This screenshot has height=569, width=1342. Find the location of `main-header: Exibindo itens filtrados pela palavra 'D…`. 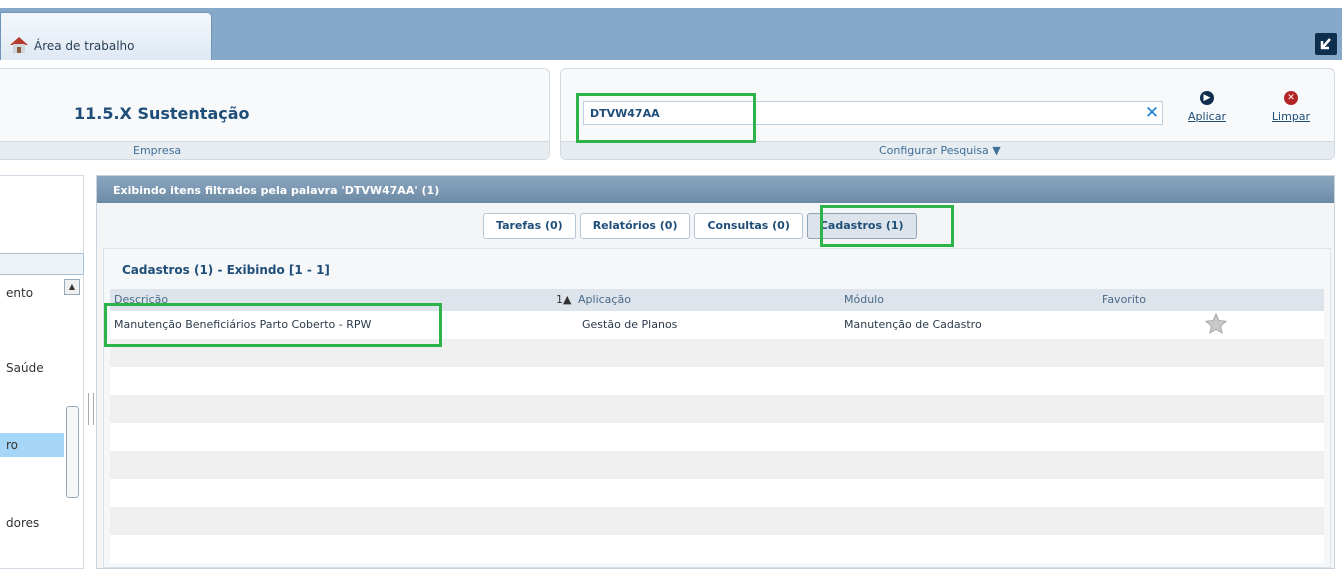

main-header: Exibindo itens filtrados pela palavra 'D… is located at coordinates (715, 189).